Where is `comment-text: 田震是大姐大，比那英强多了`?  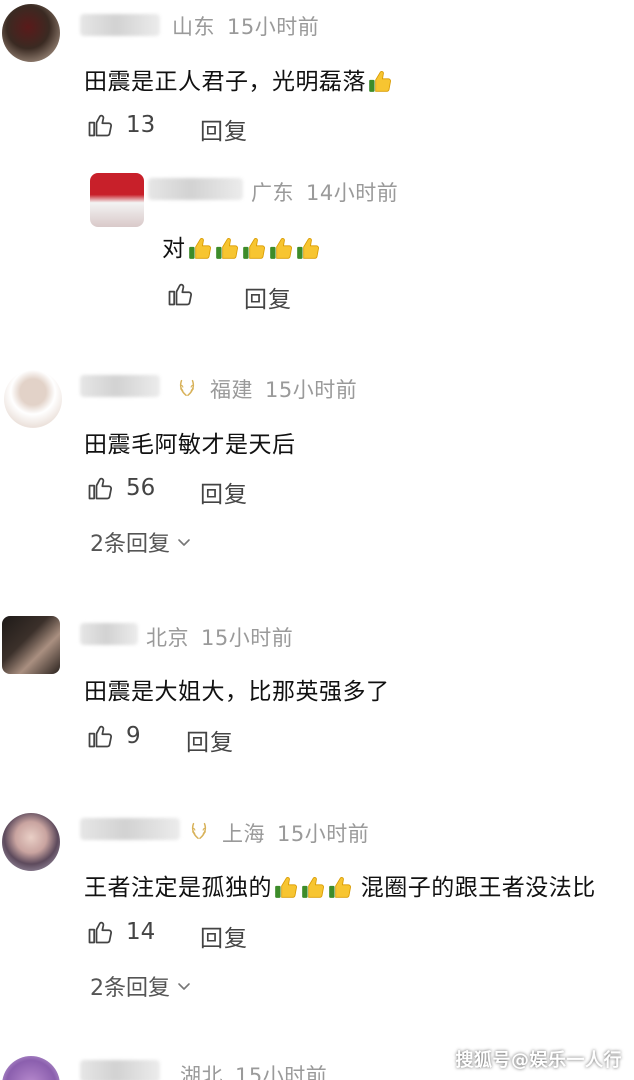
comment-text: 田震是大姐大，比那英强多了 is located at coordinates (237, 692).